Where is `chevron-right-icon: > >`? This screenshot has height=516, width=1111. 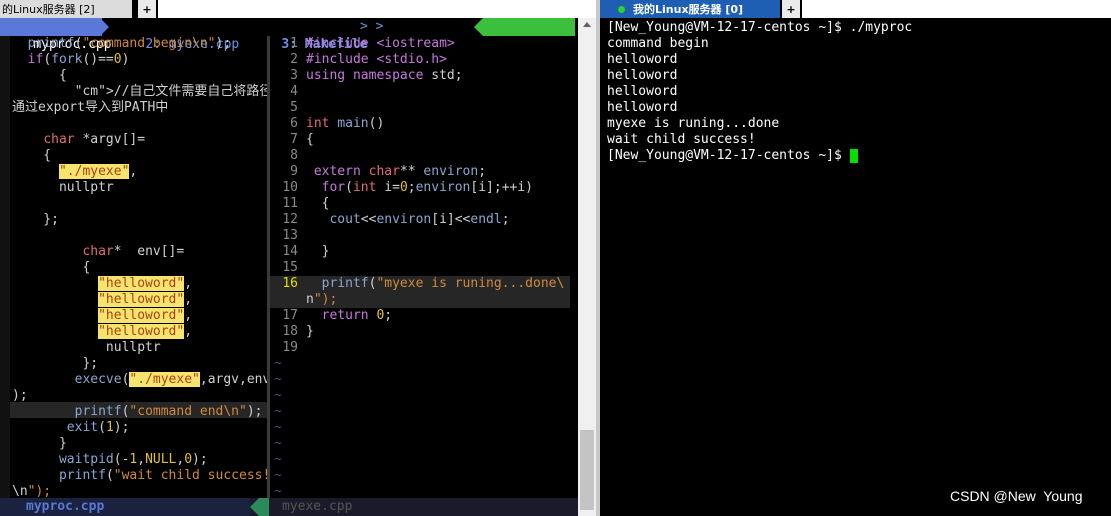
chevron-right-icon: > > is located at coordinates (372, 26).